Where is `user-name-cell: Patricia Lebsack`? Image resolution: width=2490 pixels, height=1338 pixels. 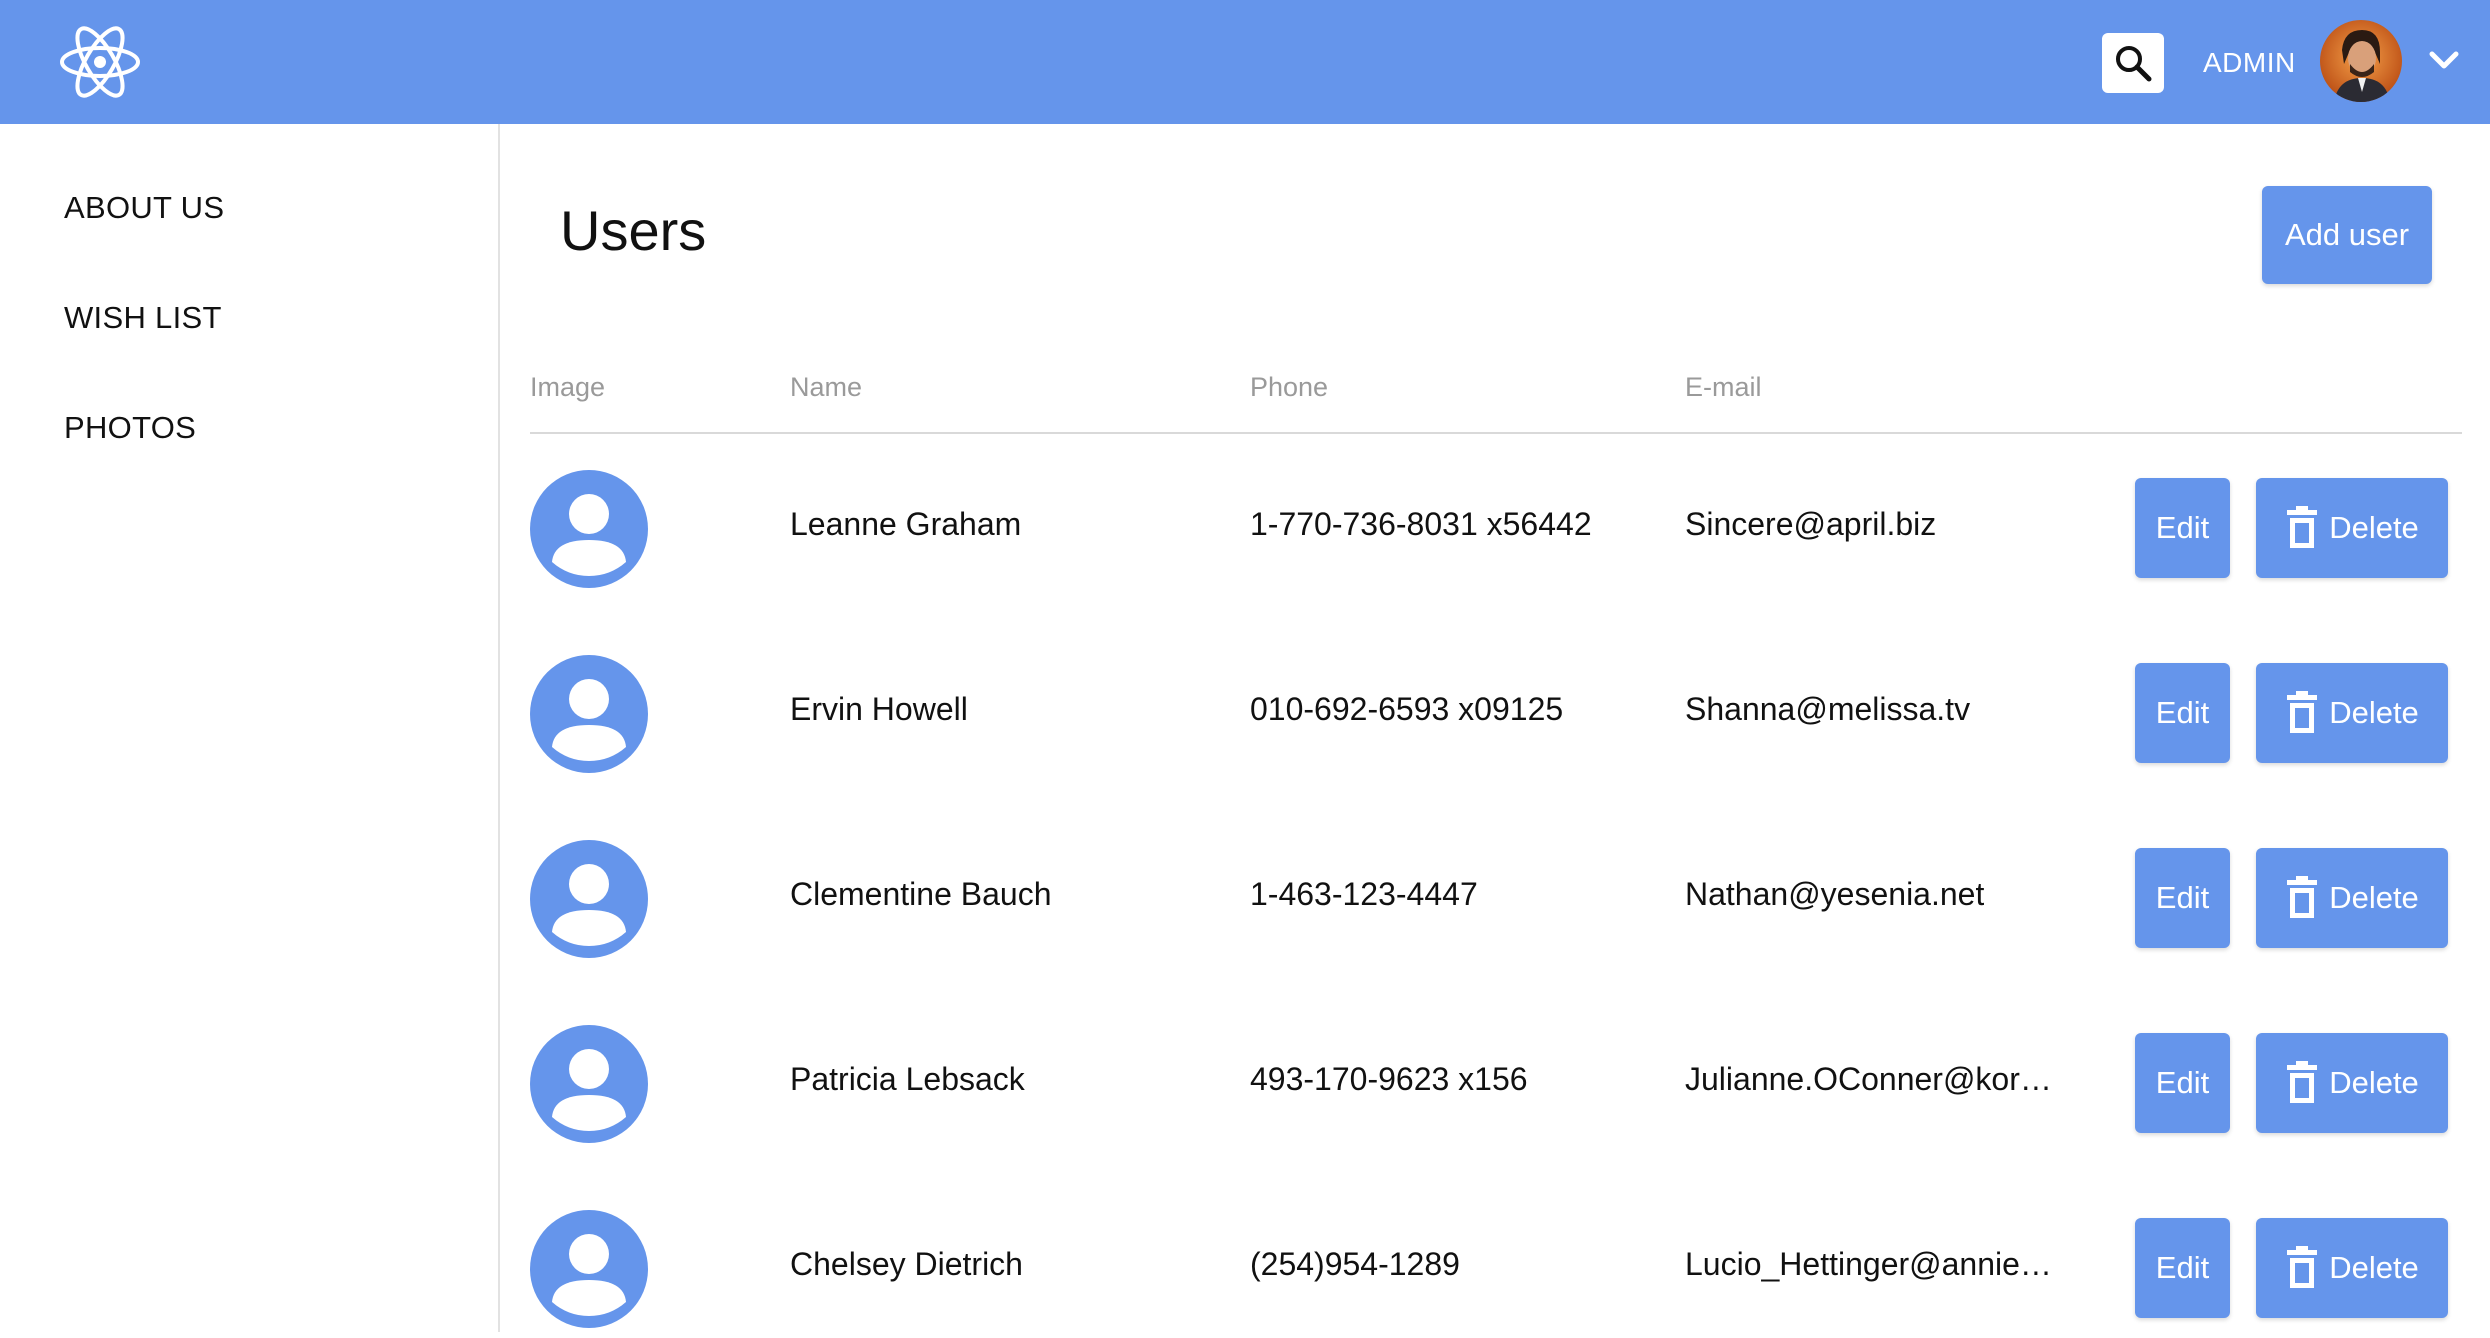 user-name-cell: Patricia Lebsack is located at coordinates (907, 1079).